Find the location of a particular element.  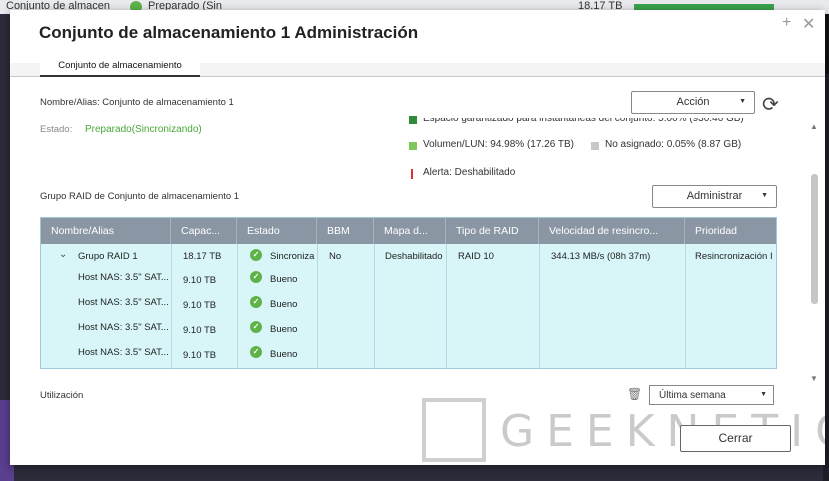

watermark-box is located at coordinates (454, 430).